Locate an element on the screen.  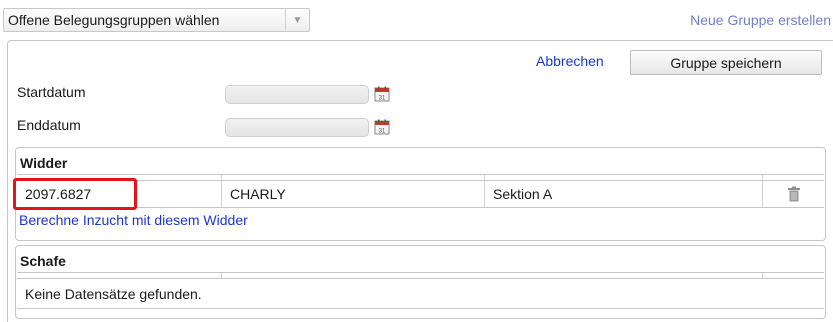
list-item: Keine Datensätze gefunden. is located at coordinates (420, 293).